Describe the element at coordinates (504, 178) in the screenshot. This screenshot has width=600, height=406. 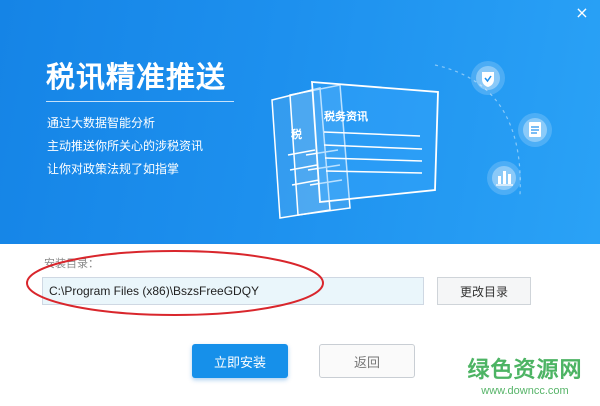
I see `bar-chart-icon` at that location.